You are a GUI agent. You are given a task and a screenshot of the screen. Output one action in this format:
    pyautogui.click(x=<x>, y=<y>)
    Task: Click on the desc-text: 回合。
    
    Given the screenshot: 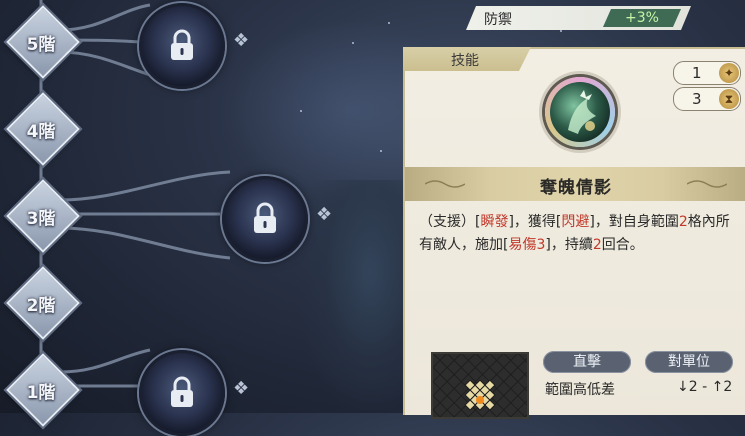 What is the action you would take?
    pyautogui.click(x=622, y=245)
    